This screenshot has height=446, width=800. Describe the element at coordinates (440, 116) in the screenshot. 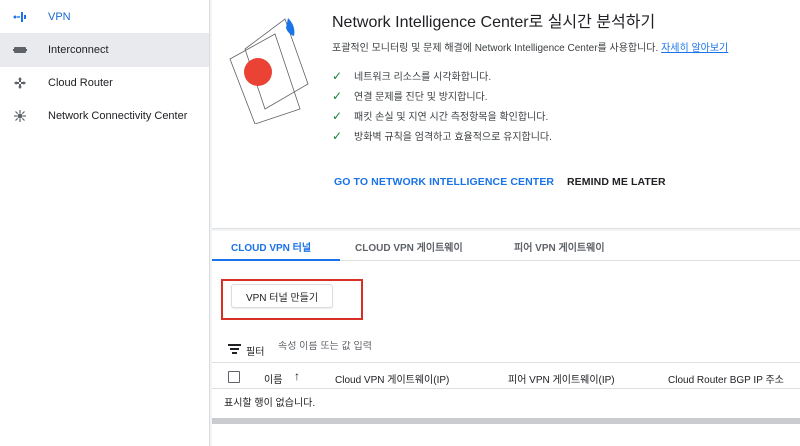

I see `feature-item: ✓ 패킷 손실 및 지연 시간 측정항목을 확인합니다.` at that location.